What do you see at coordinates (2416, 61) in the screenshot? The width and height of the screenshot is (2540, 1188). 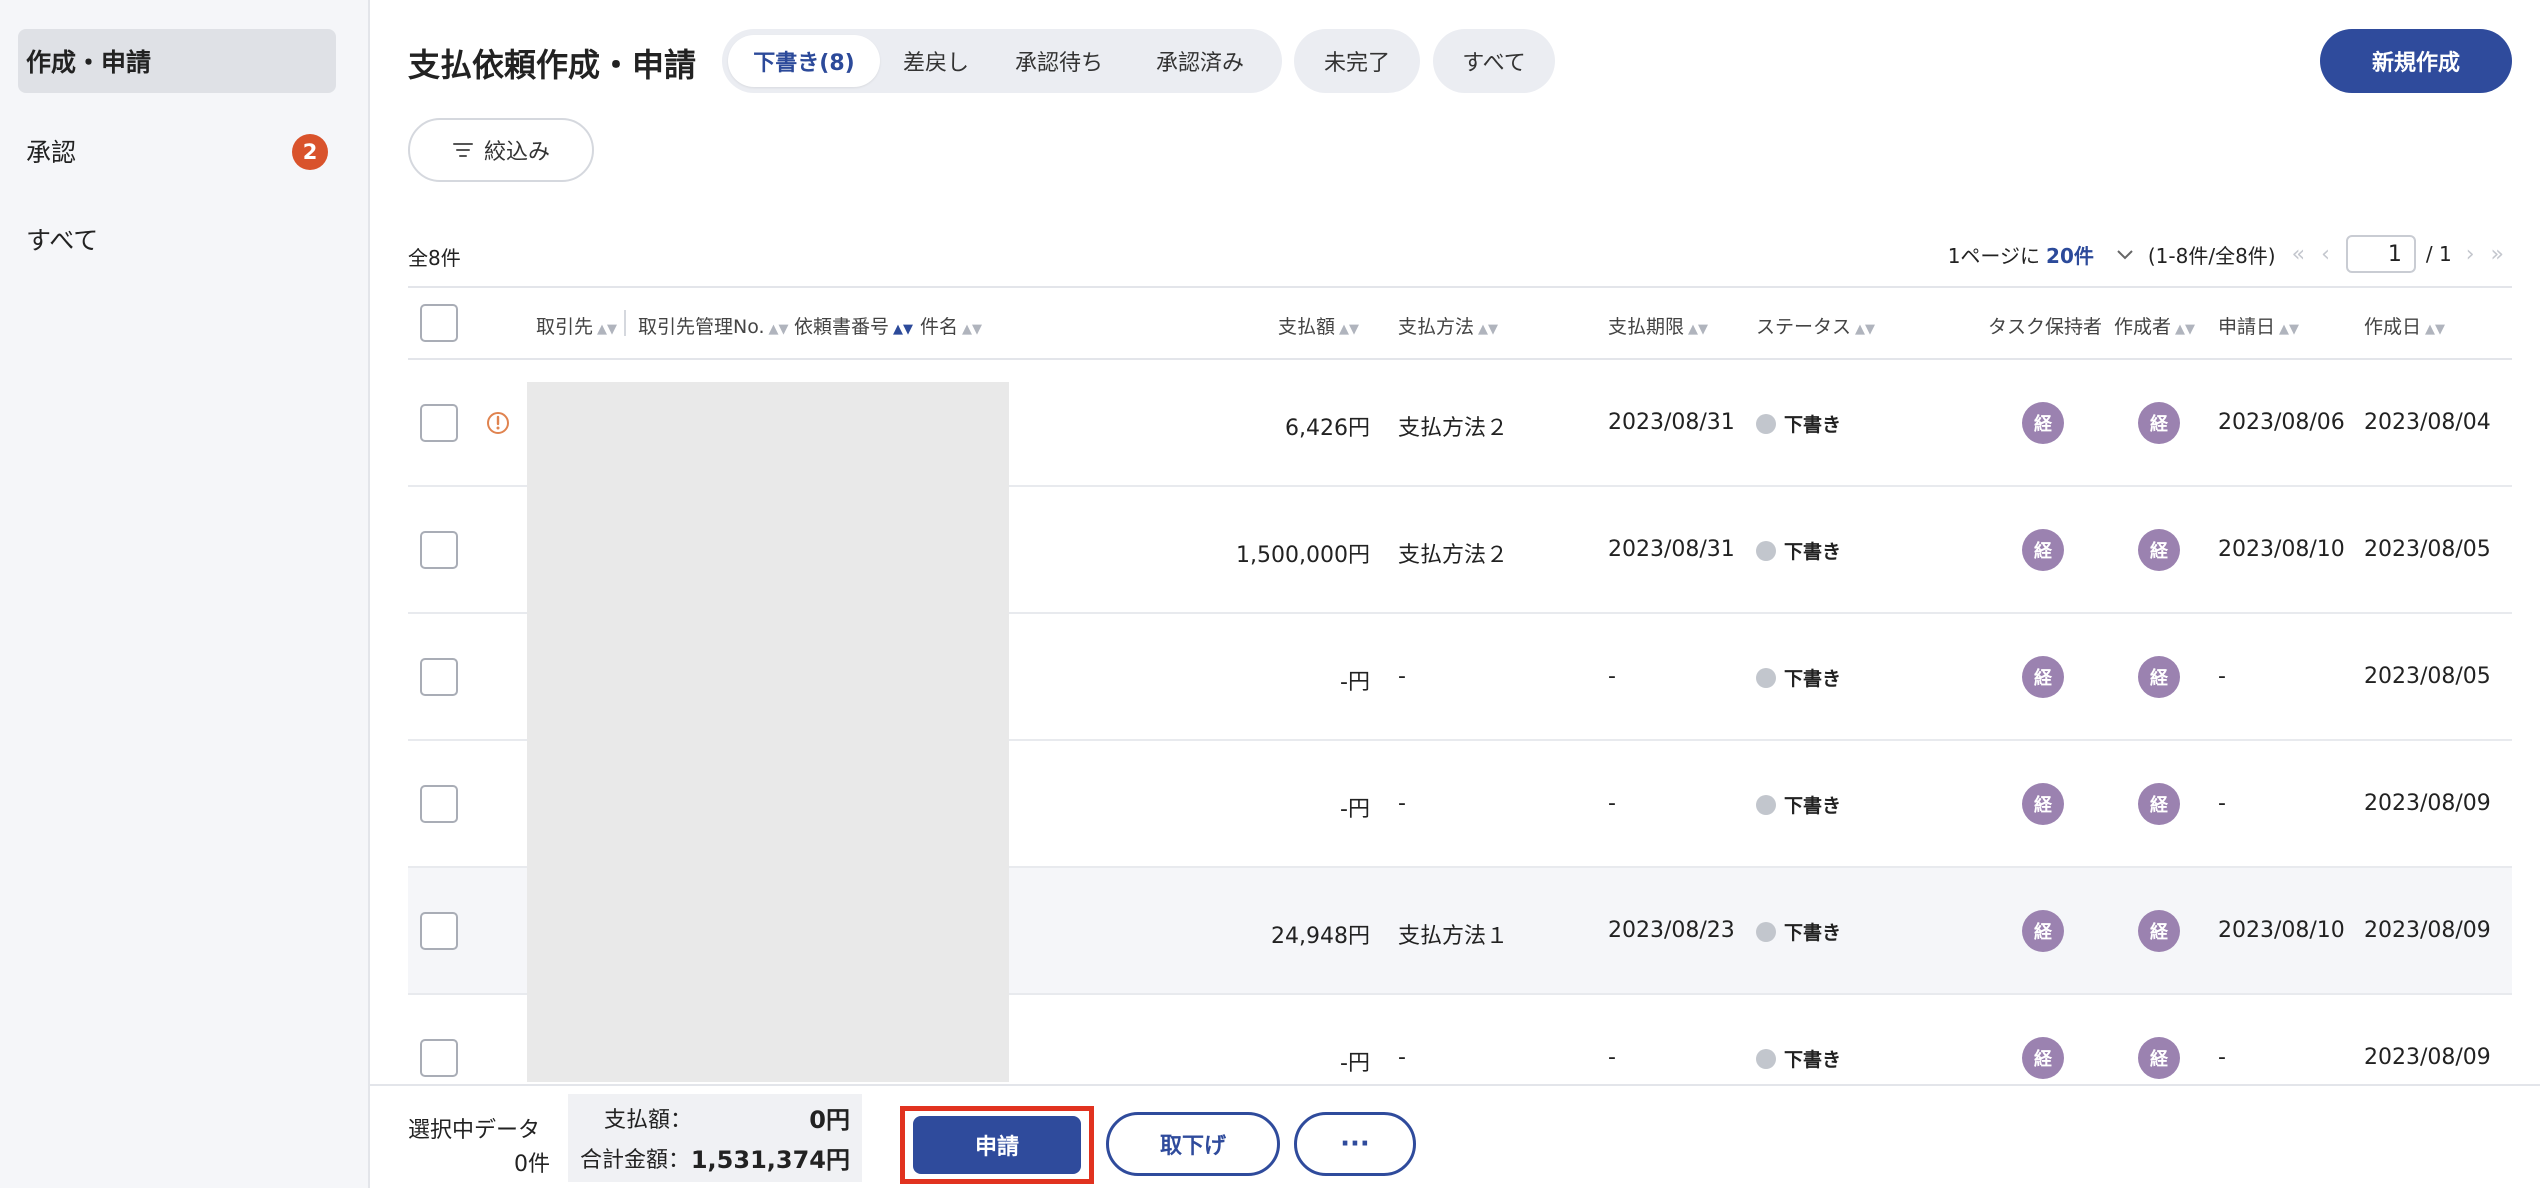 I see `new-create-button: 新規作成` at bounding box center [2416, 61].